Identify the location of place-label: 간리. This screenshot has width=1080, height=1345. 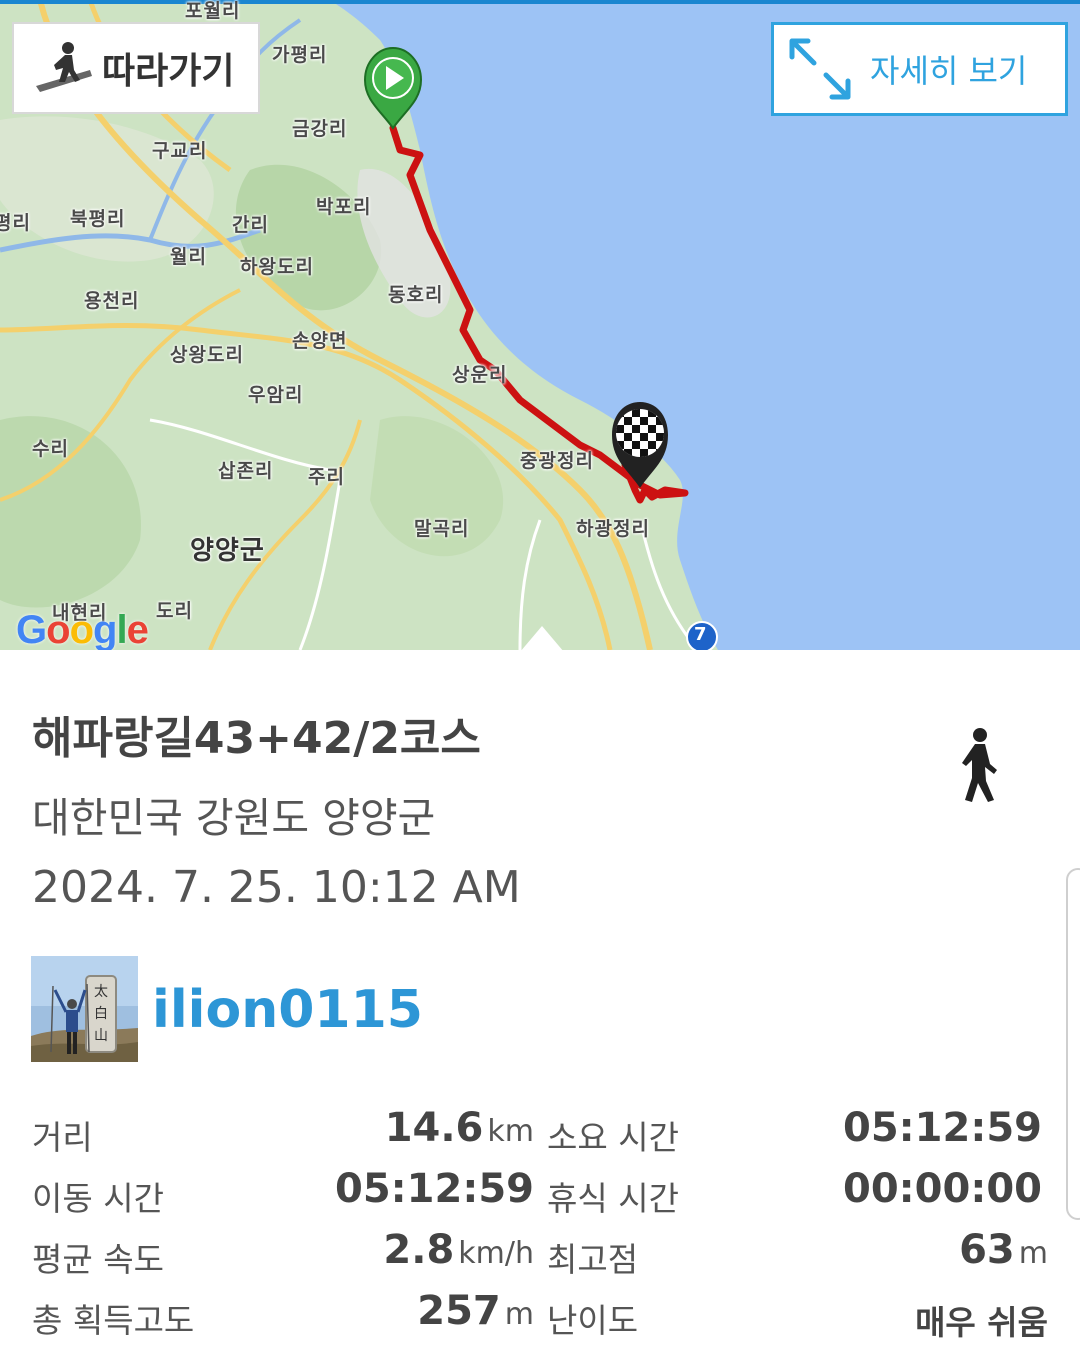
(250, 225).